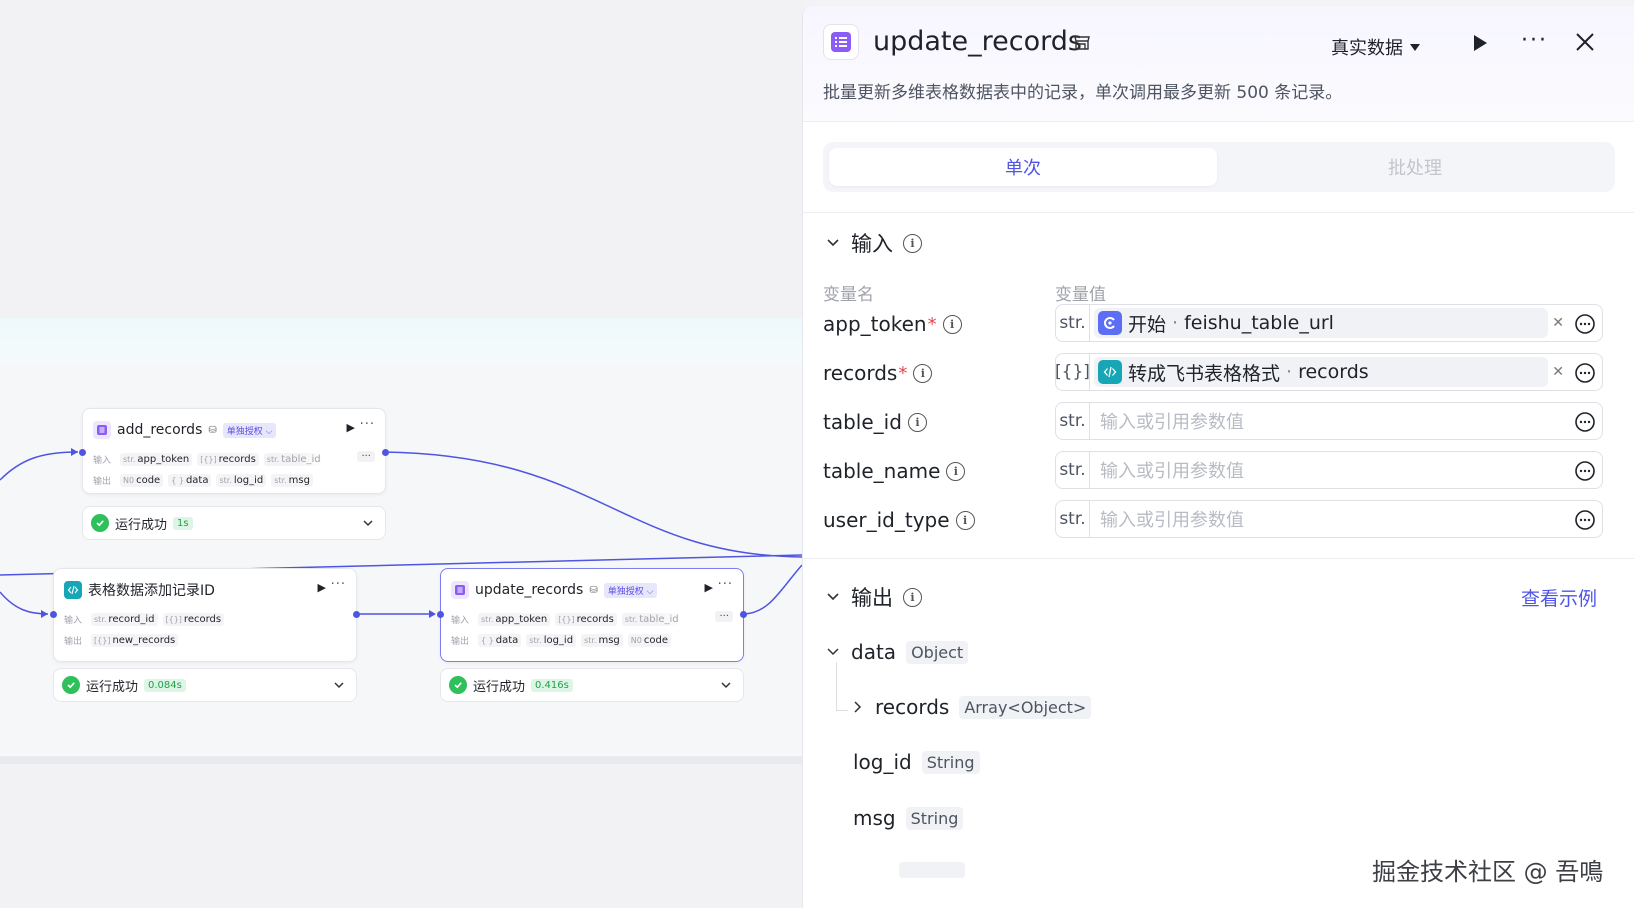  What do you see at coordinates (874, 818) in the screenshot?
I see `output-name: msg` at bounding box center [874, 818].